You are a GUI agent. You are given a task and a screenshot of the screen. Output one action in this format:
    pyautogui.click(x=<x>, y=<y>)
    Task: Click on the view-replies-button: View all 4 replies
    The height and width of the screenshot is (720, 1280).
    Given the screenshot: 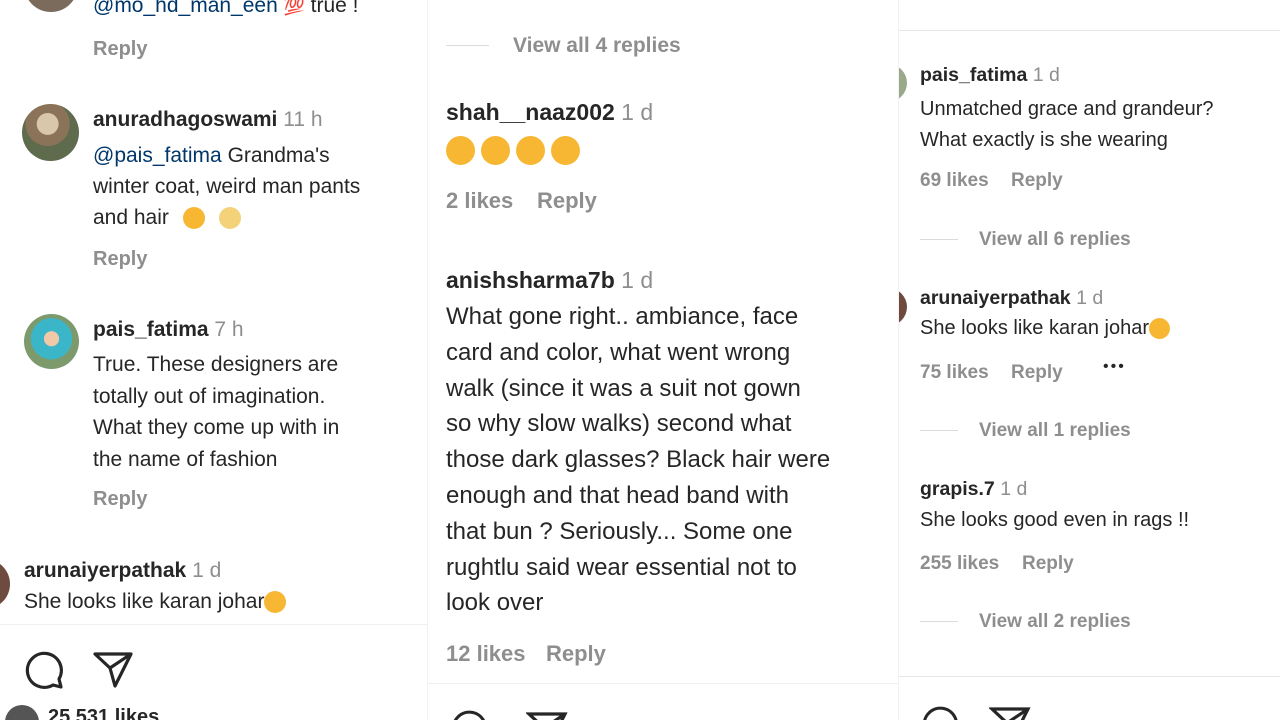 What is the action you would take?
    pyautogui.click(x=597, y=46)
    